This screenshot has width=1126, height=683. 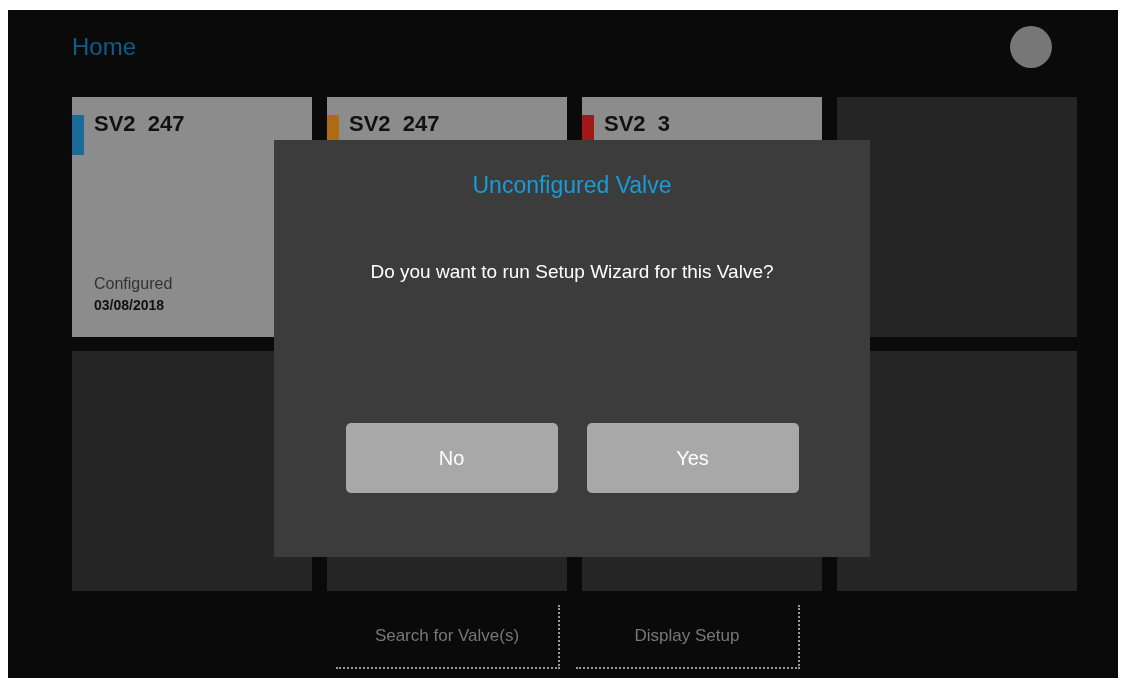 What do you see at coordinates (637, 124) in the screenshot?
I see `valve-name: SV2 3` at bounding box center [637, 124].